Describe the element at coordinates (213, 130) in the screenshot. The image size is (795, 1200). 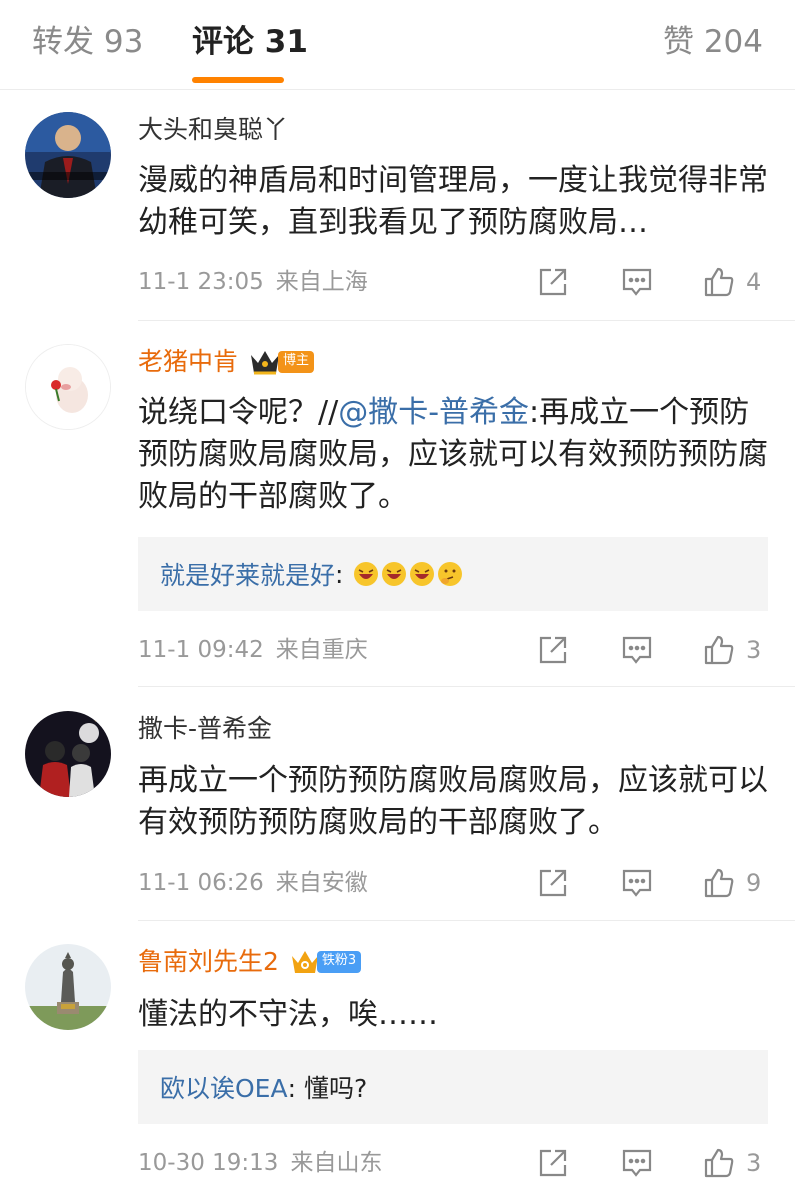
I see `user-name: 大头和臭聪丫` at that location.